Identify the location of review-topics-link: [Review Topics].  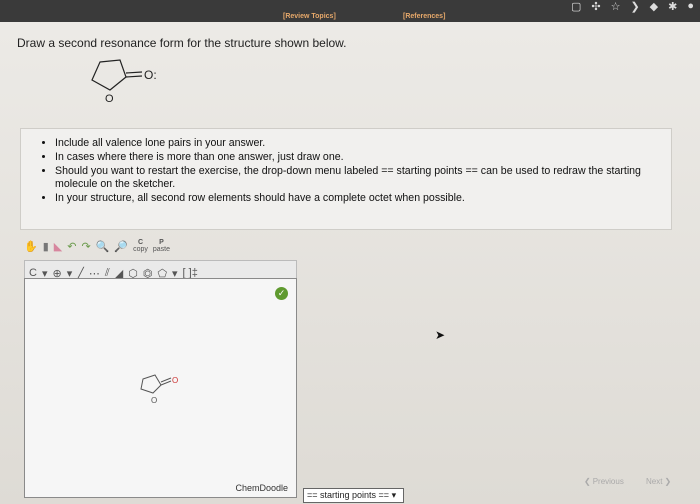
(309, 16).